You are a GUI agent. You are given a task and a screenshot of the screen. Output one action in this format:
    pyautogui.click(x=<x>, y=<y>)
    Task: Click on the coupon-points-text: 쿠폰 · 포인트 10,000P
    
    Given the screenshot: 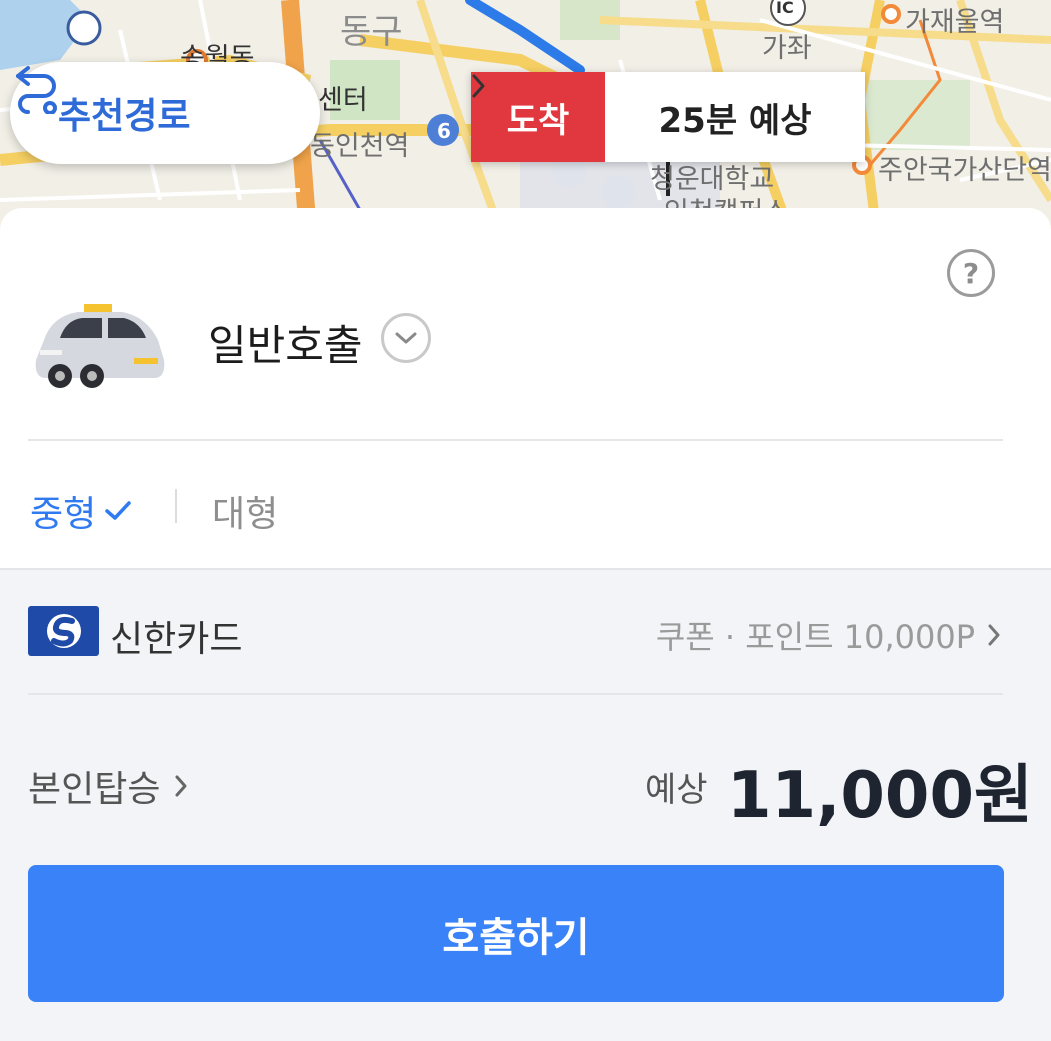 What is the action you would take?
    pyautogui.click(x=815, y=637)
    